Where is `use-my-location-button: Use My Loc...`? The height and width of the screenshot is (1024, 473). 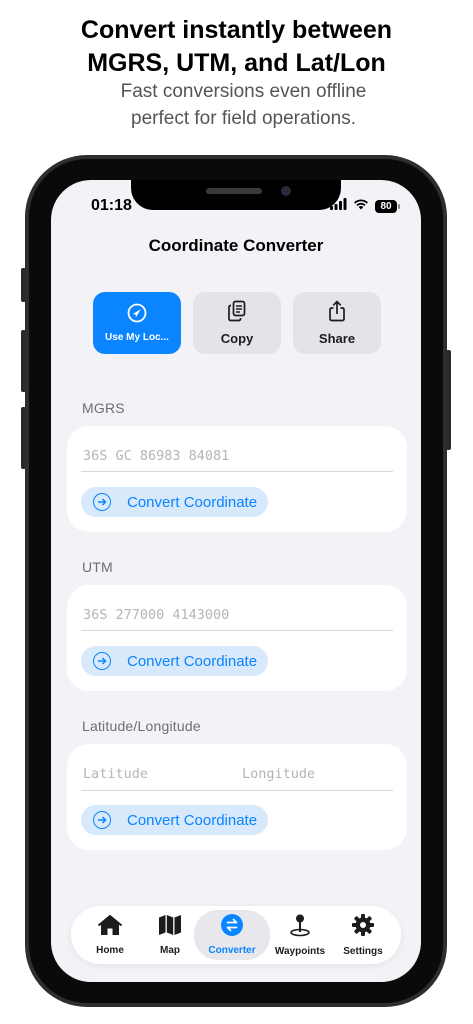
use-my-location-button: Use My Loc... is located at coordinates (137, 323).